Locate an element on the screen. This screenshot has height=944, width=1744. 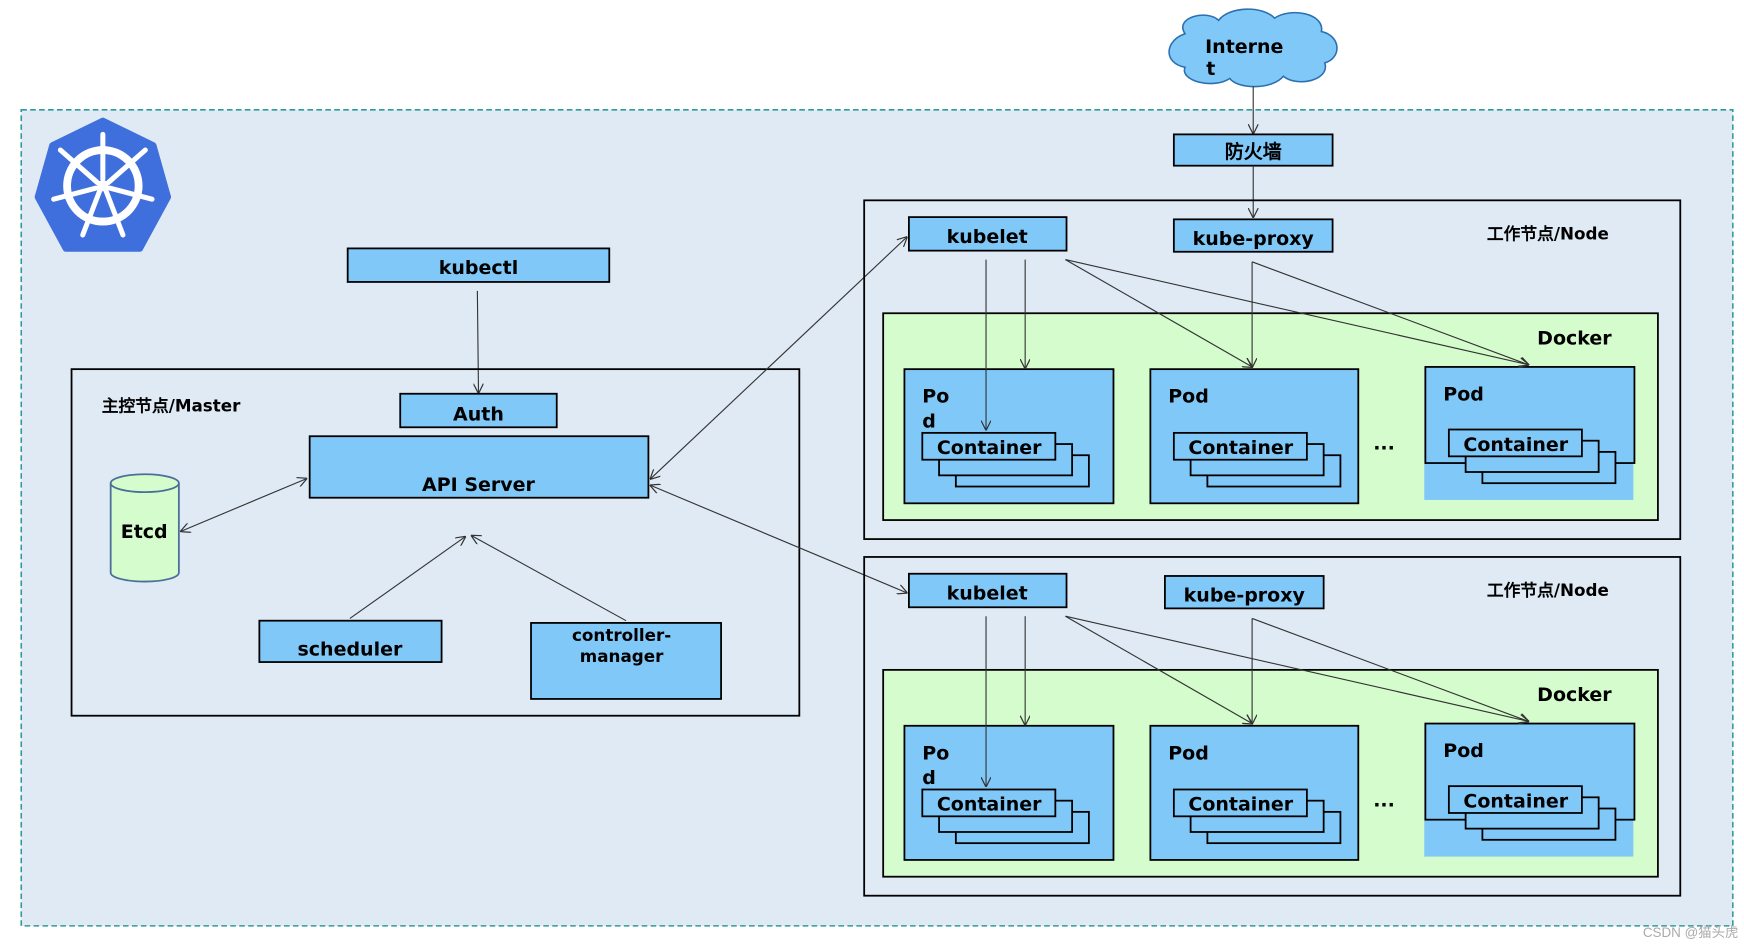
controller-manager-label-1: controller- is located at coordinates (621, 635).